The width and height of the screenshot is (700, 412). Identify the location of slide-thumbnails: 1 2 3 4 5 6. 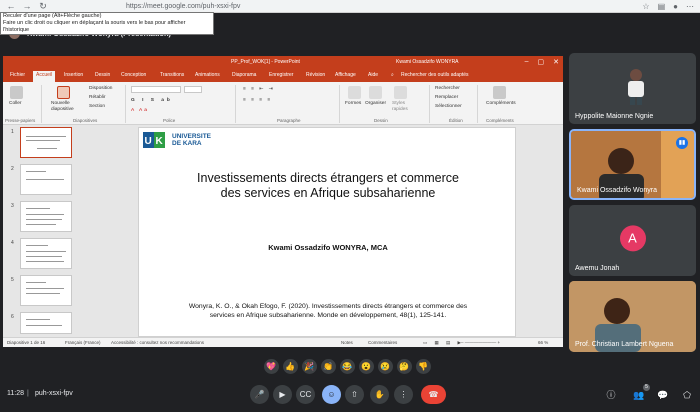
(39, 231).